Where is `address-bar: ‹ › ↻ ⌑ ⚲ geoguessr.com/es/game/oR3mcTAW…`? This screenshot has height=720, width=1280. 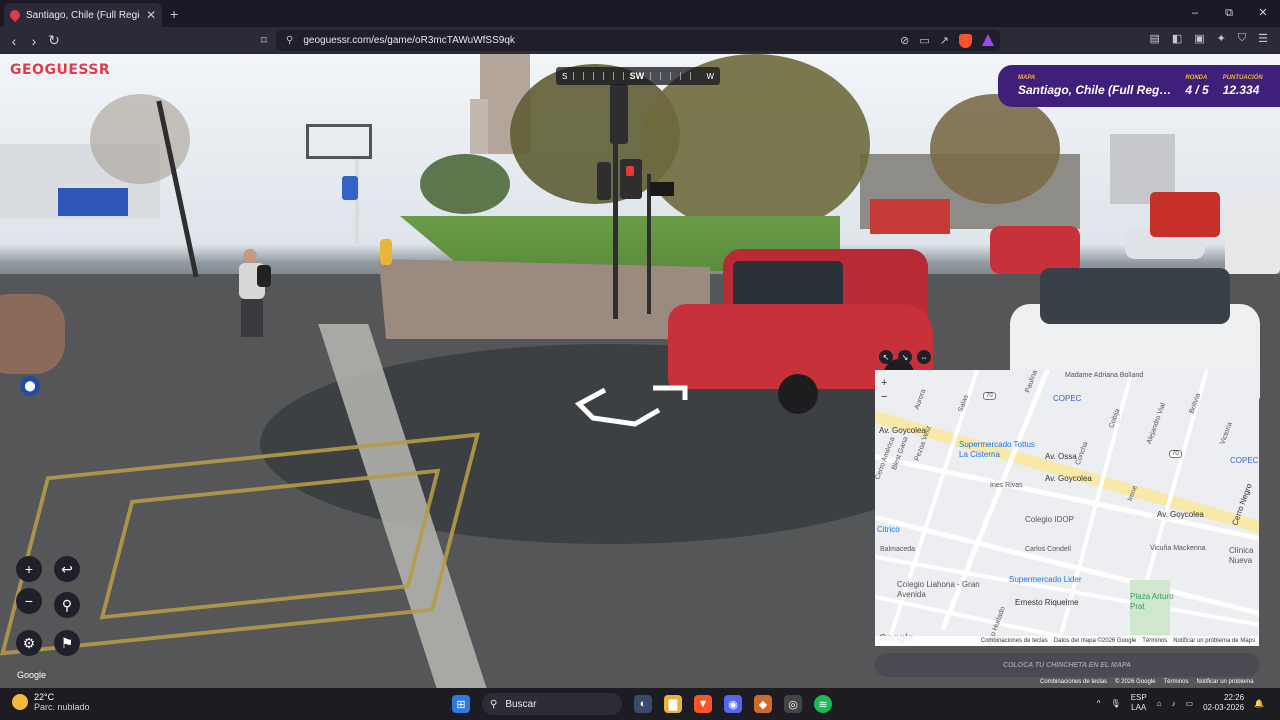
address-bar: ‹ › ↻ ⌑ ⚲ geoguessr.com/es/game/oR3mcTAW… is located at coordinates (640, 40).